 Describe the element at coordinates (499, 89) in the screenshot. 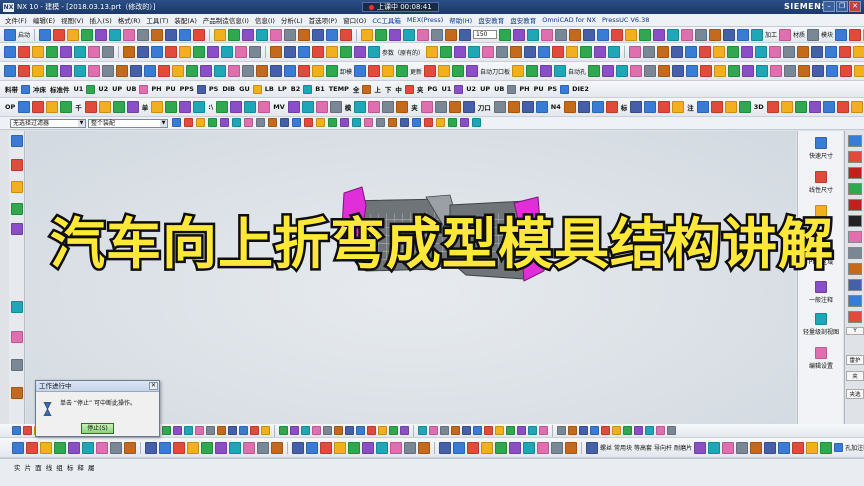

I see `component-button: UB` at that location.